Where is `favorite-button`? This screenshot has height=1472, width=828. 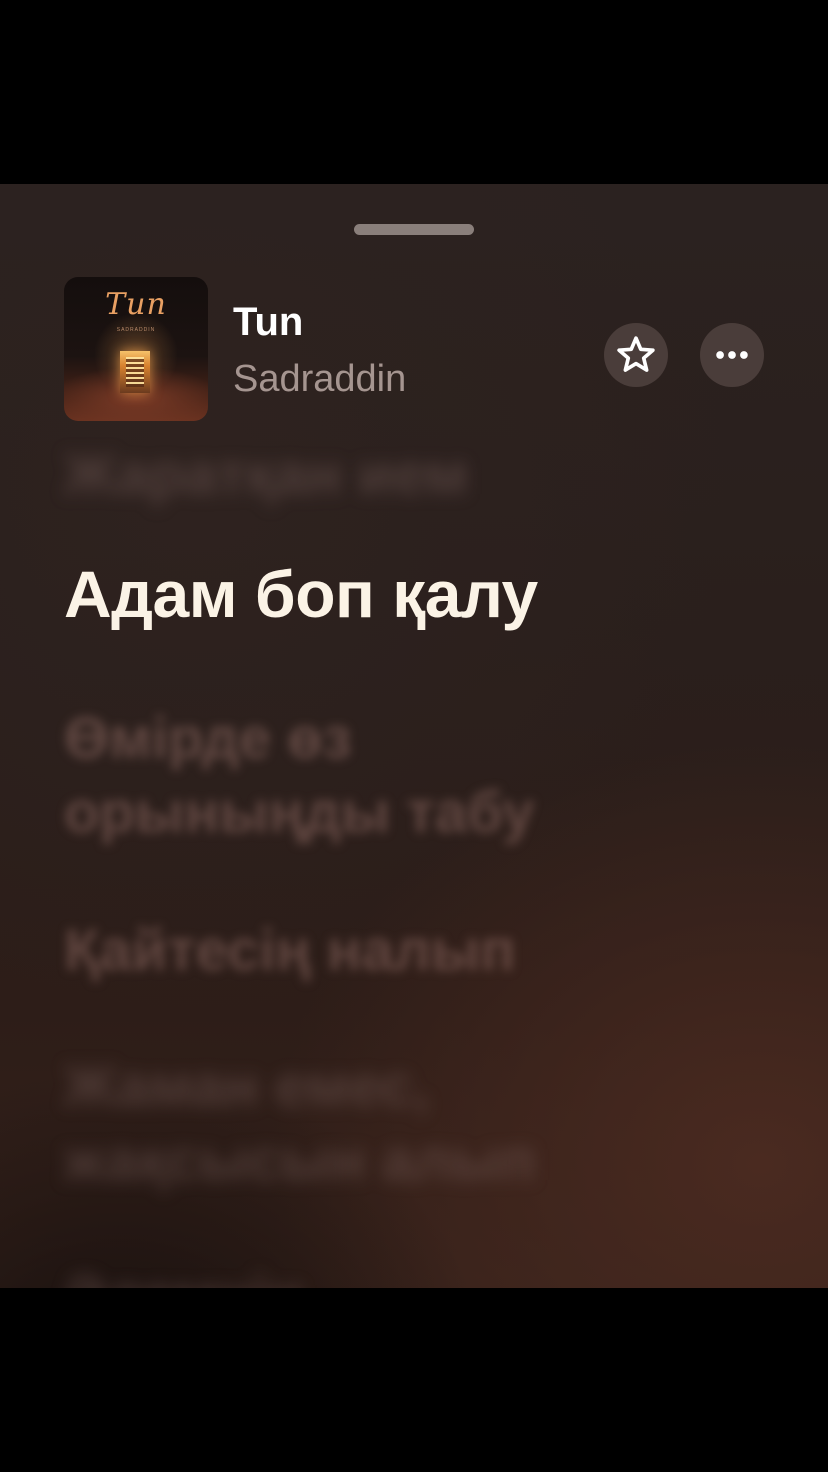 favorite-button is located at coordinates (636, 355).